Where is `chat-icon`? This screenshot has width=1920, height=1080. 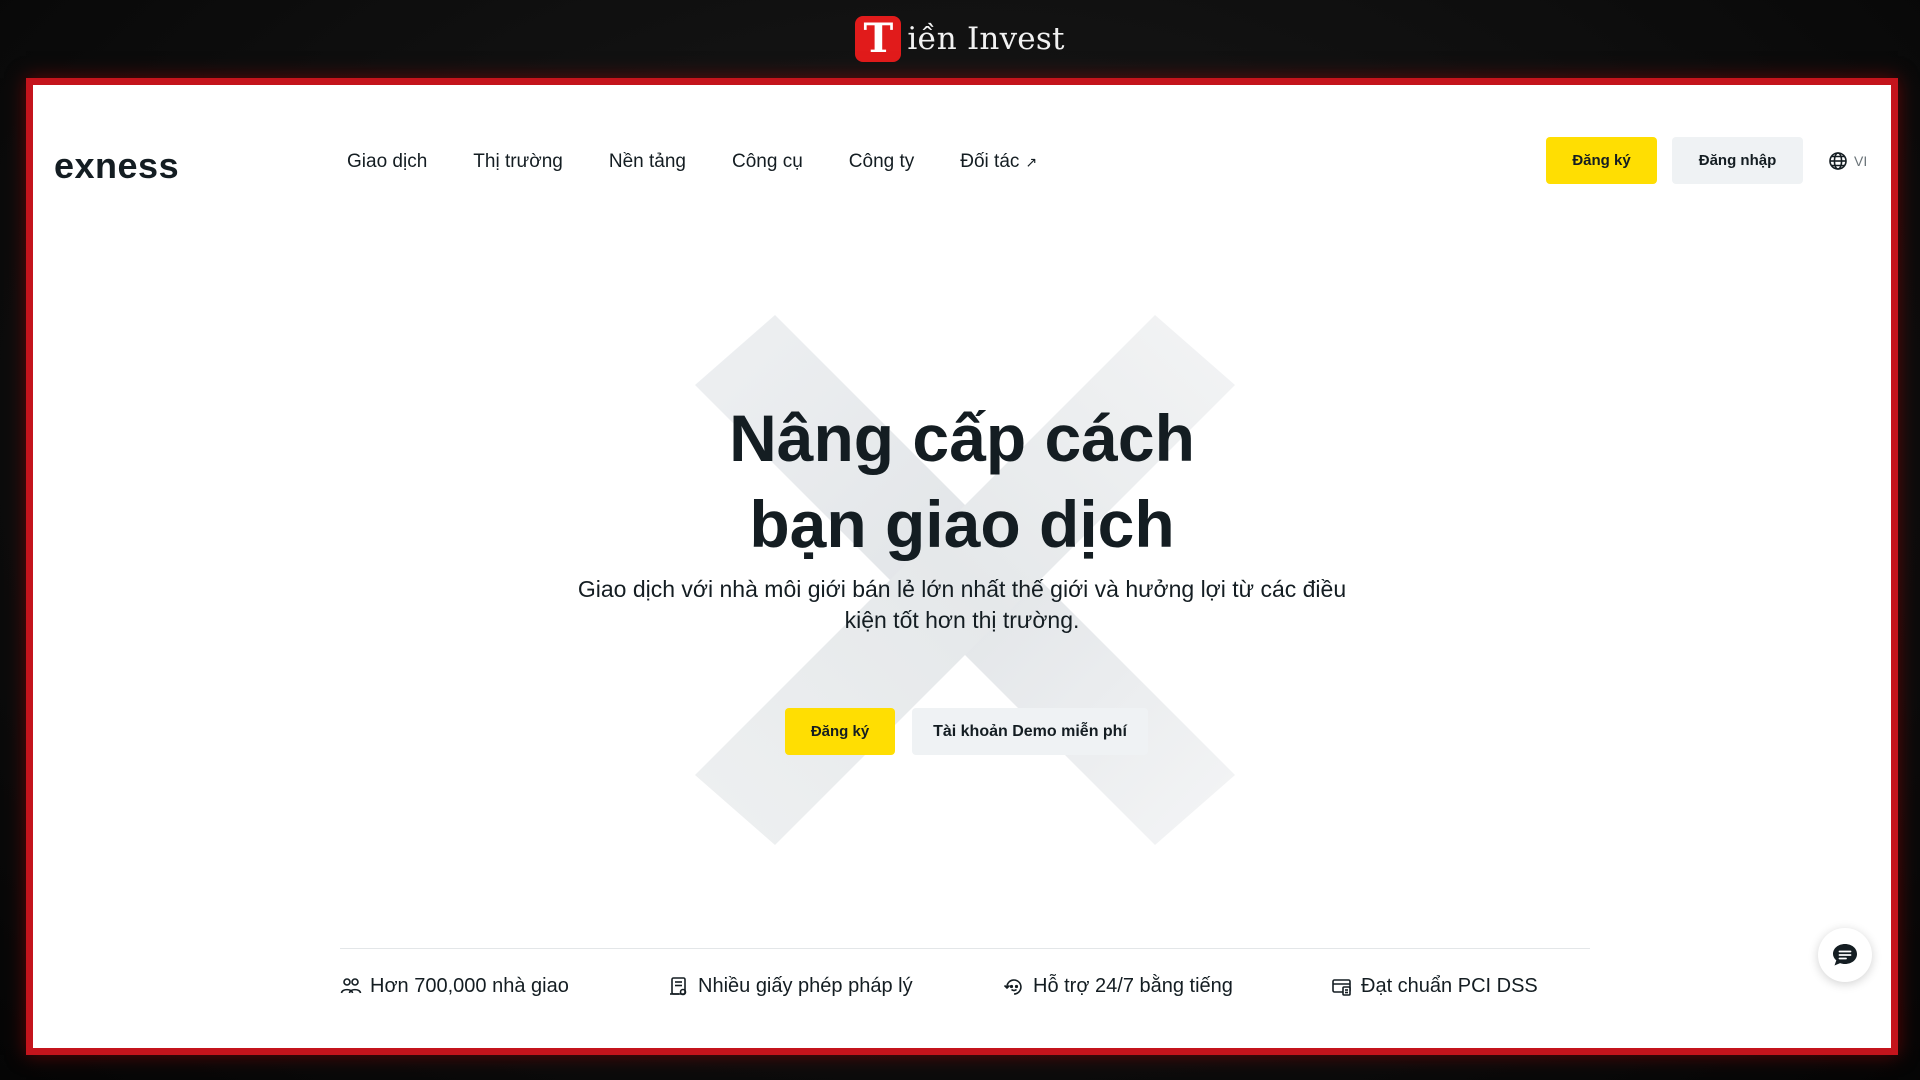
chat-icon is located at coordinates (1845, 955).